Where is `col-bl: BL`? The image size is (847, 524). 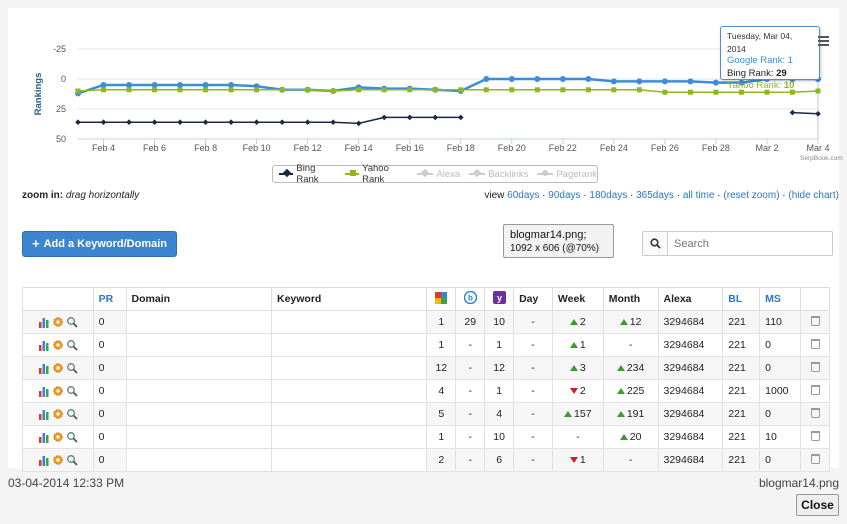
col-bl: BL is located at coordinates (741, 299).